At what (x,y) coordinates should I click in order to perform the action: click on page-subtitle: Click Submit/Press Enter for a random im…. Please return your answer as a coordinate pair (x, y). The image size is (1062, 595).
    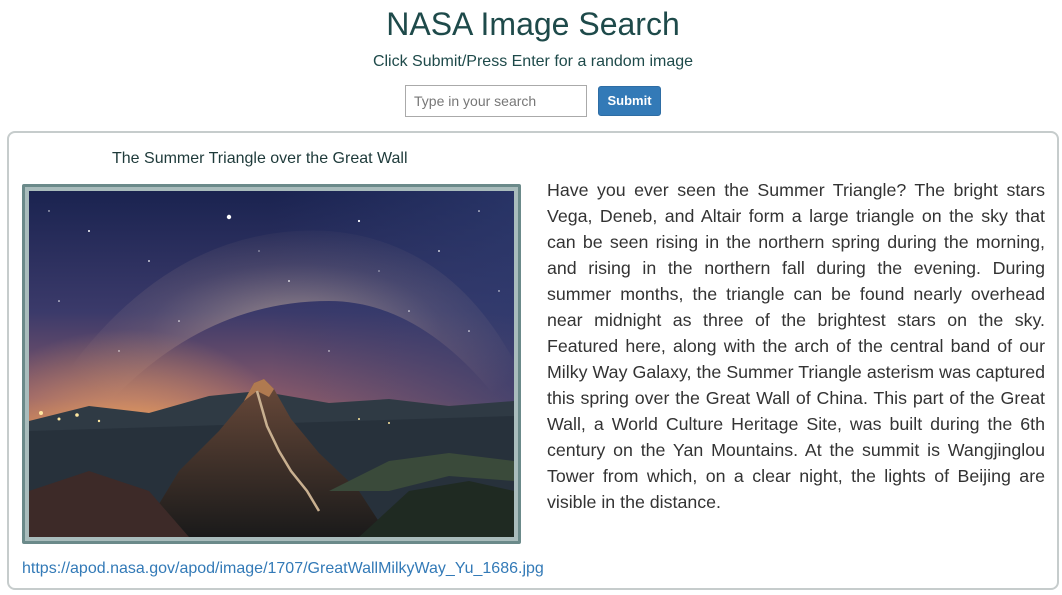
    Looking at the image, I should click on (533, 61).